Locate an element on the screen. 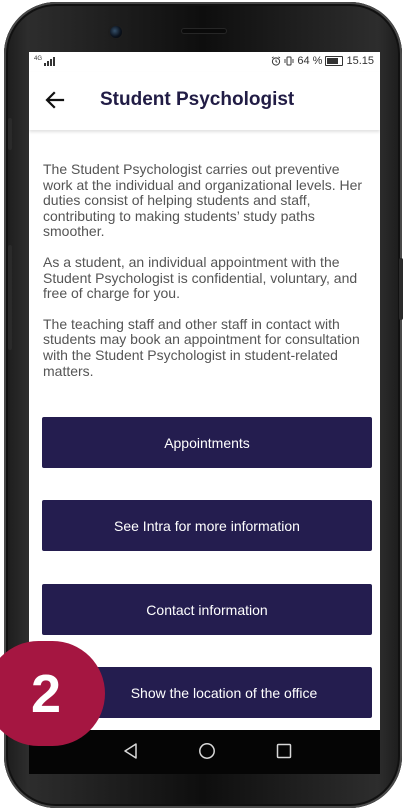 This screenshot has height=812, width=408. page-title: Student Psychologist is located at coordinates (197, 99).